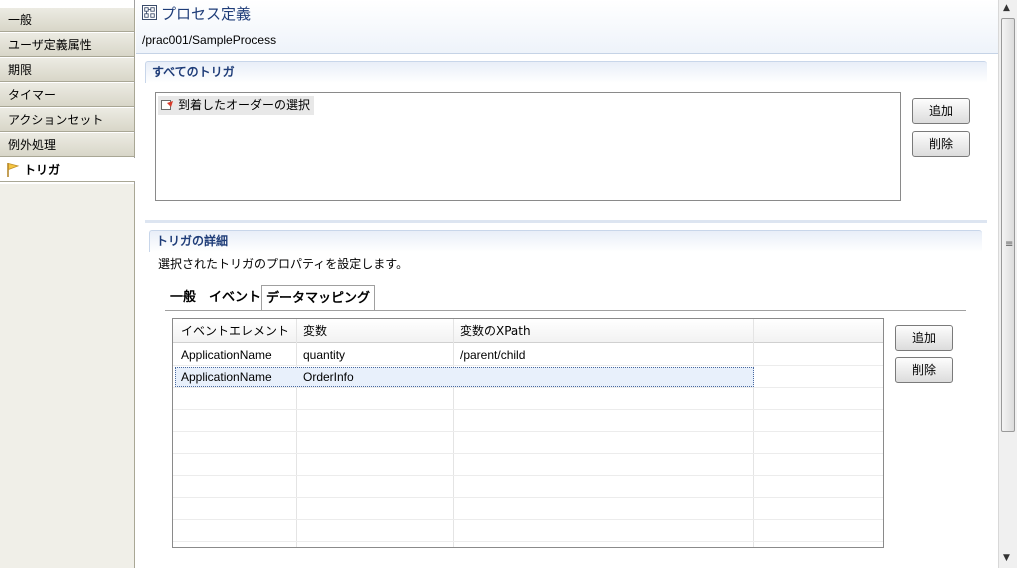 This screenshot has height=568, width=1017. What do you see at coordinates (457, 377) in the screenshot?
I see `table-cell` at bounding box center [457, 377].